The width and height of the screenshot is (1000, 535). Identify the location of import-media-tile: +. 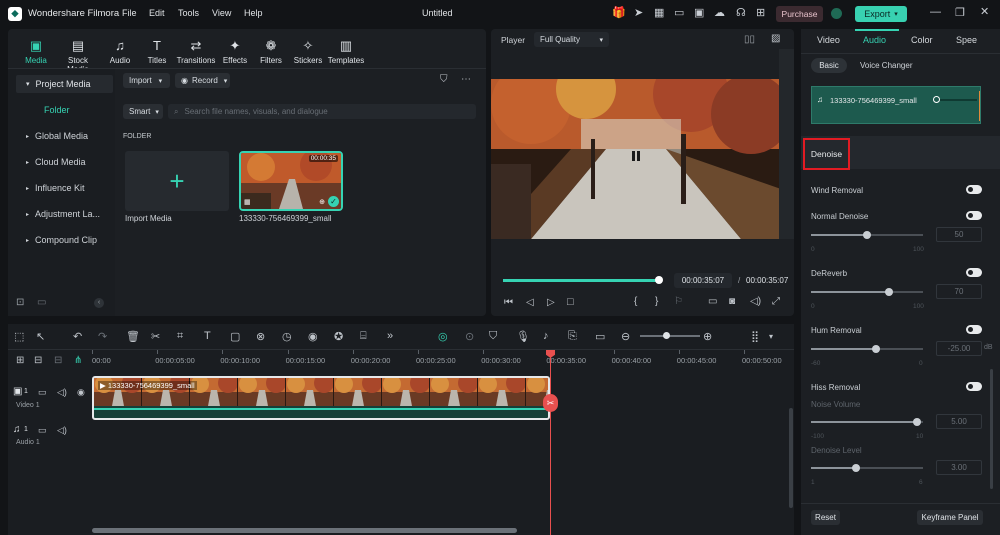
(177, 181).